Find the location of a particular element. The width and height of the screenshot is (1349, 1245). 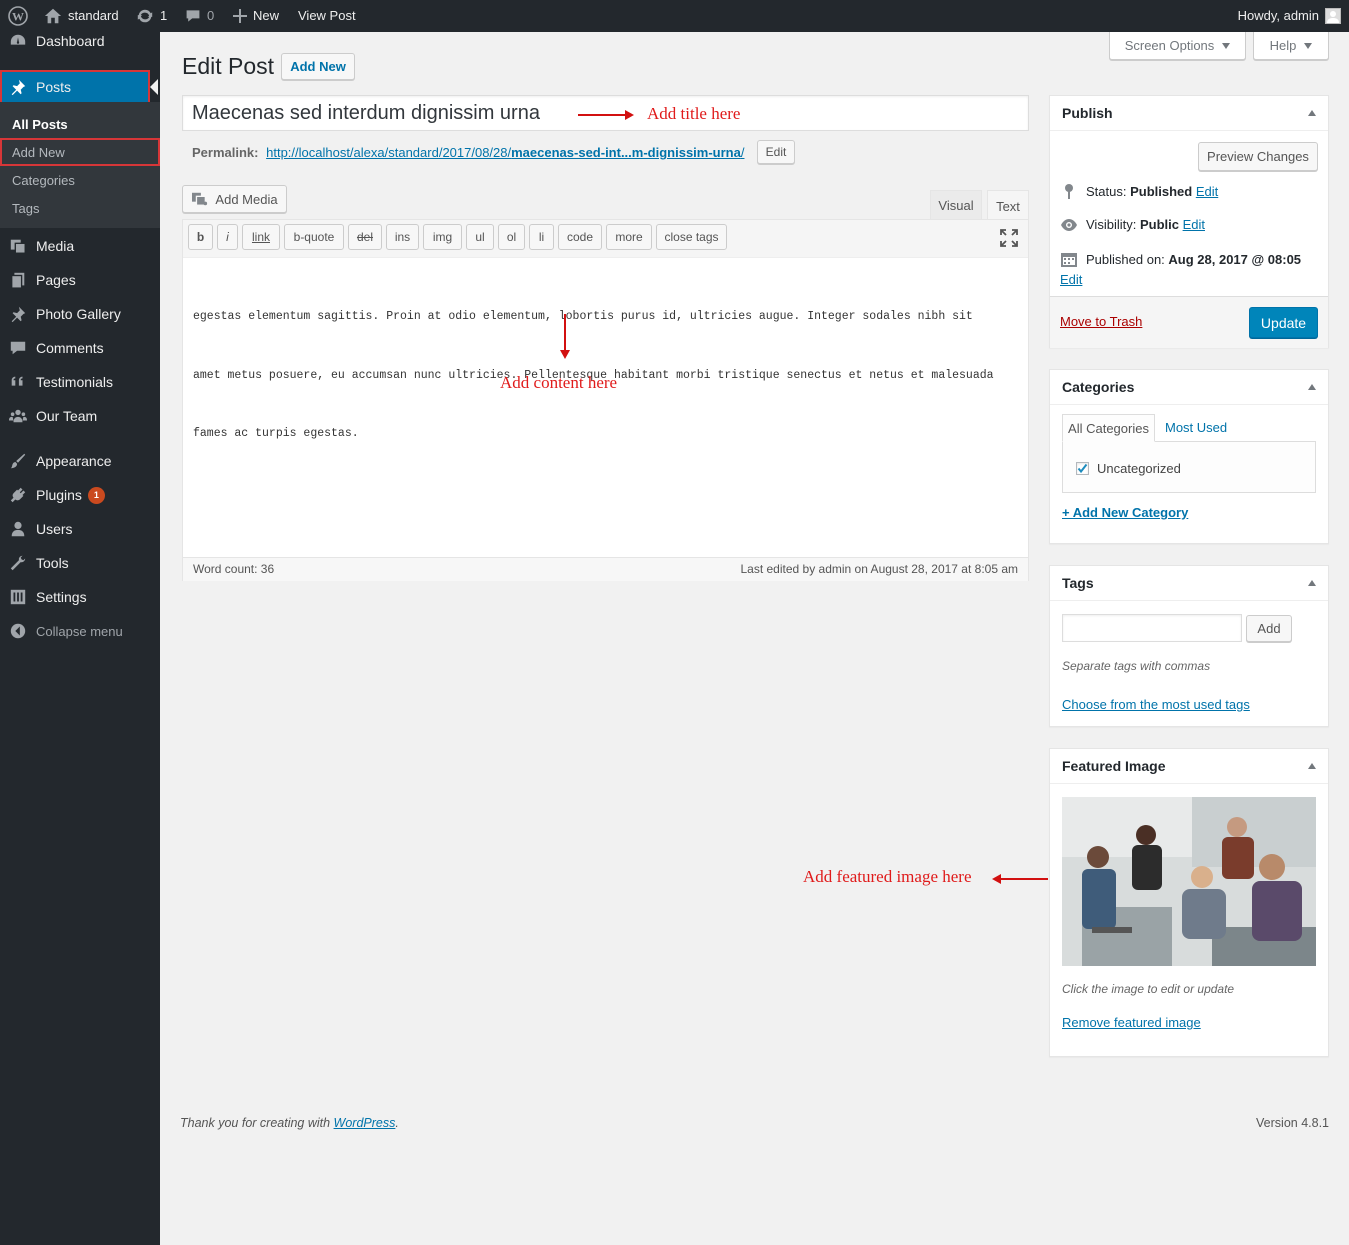

sidebar-item-posts: Posts is located at coordinates (75, 87).